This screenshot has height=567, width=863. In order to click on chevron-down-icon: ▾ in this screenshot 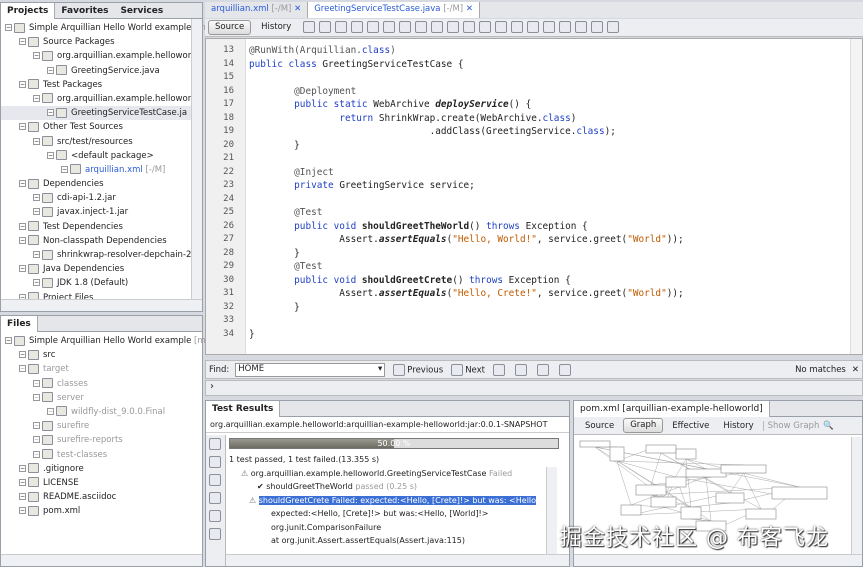, I will do `click(380, 369)`.